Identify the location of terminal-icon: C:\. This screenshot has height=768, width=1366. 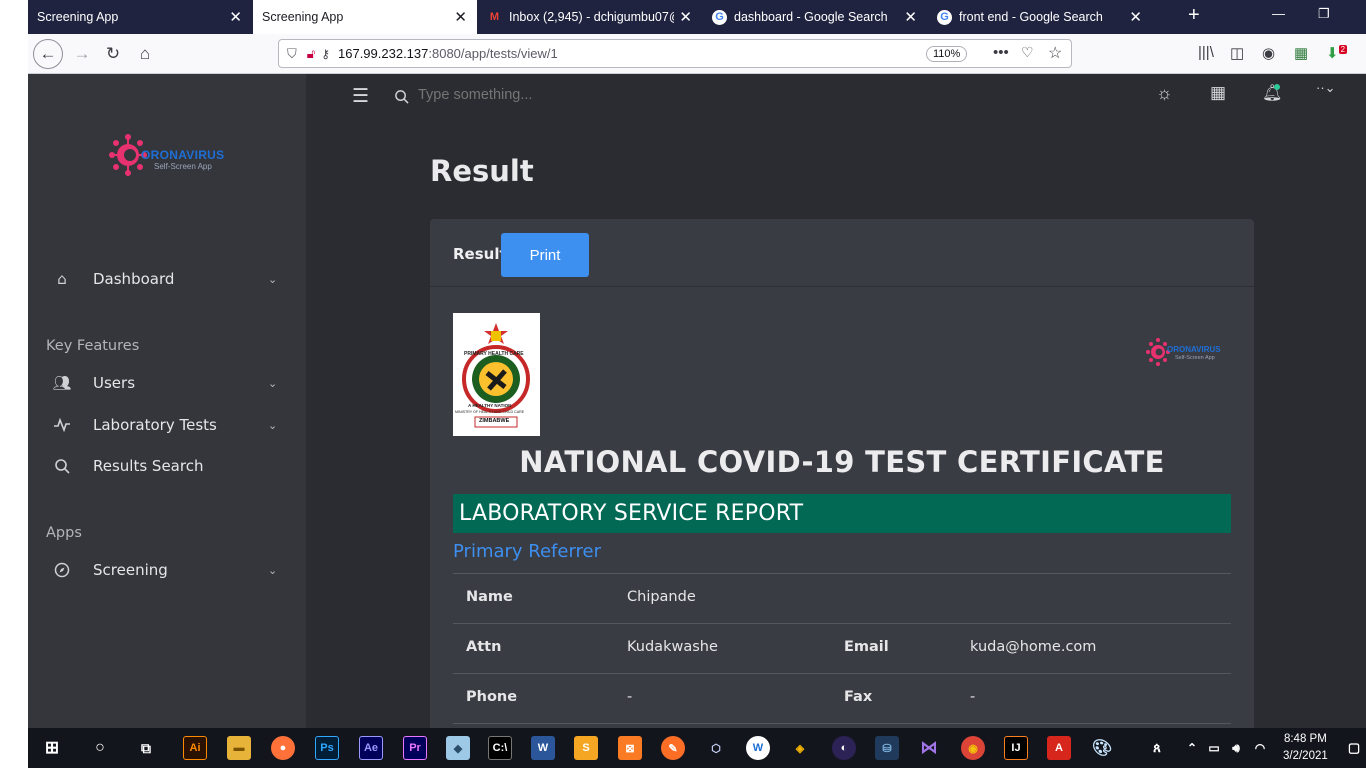
(500, 748).